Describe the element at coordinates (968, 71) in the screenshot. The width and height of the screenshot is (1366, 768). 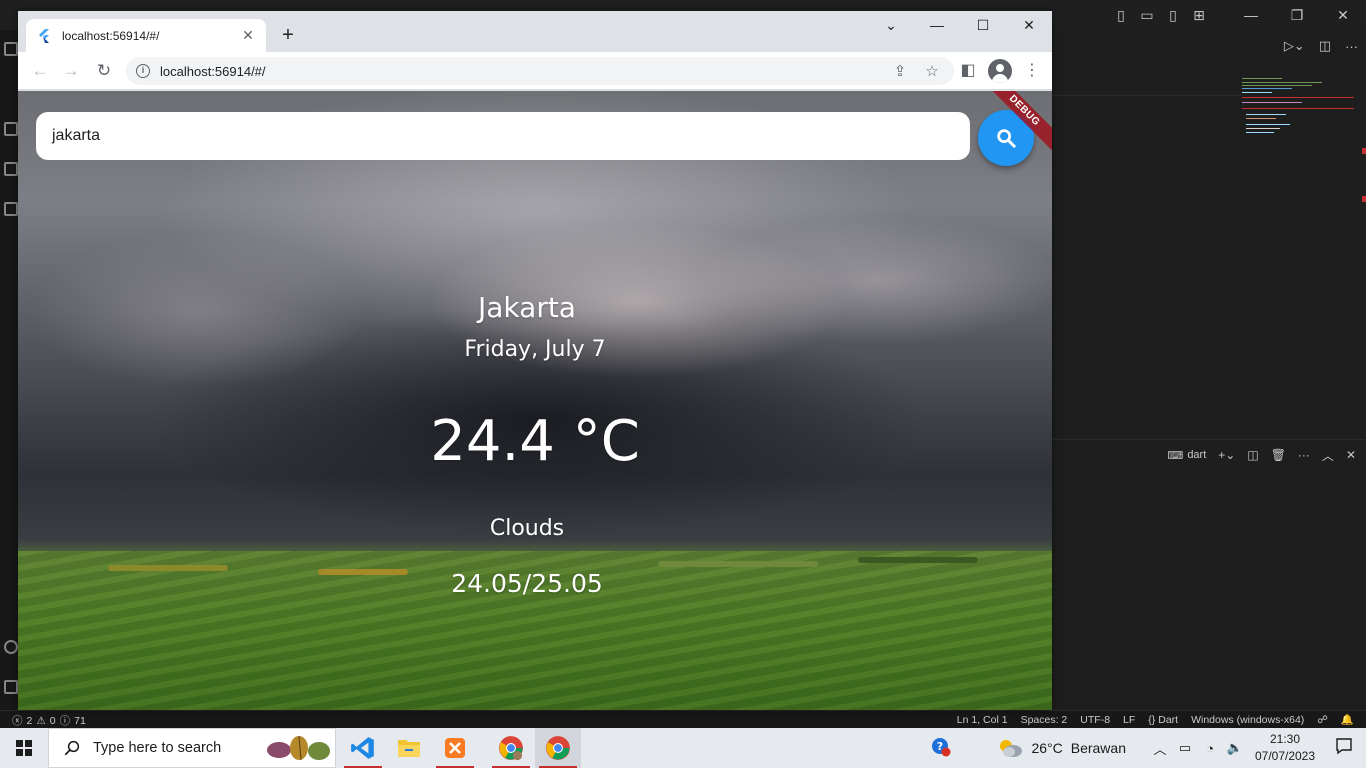
I see `side-panel-icon: ◧` at that location.